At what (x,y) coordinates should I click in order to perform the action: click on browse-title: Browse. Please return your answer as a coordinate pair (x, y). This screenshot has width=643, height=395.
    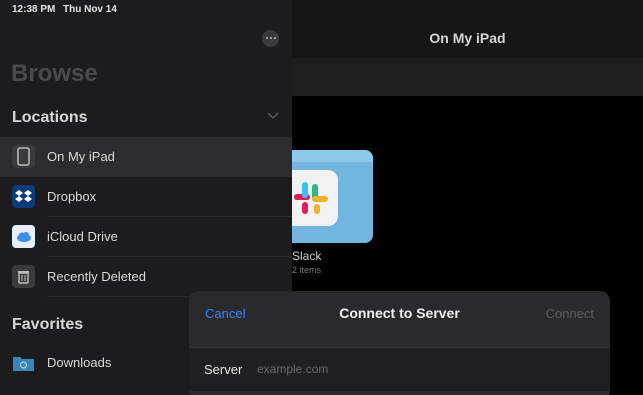
    Looking at the image, I should click on (54, 73).